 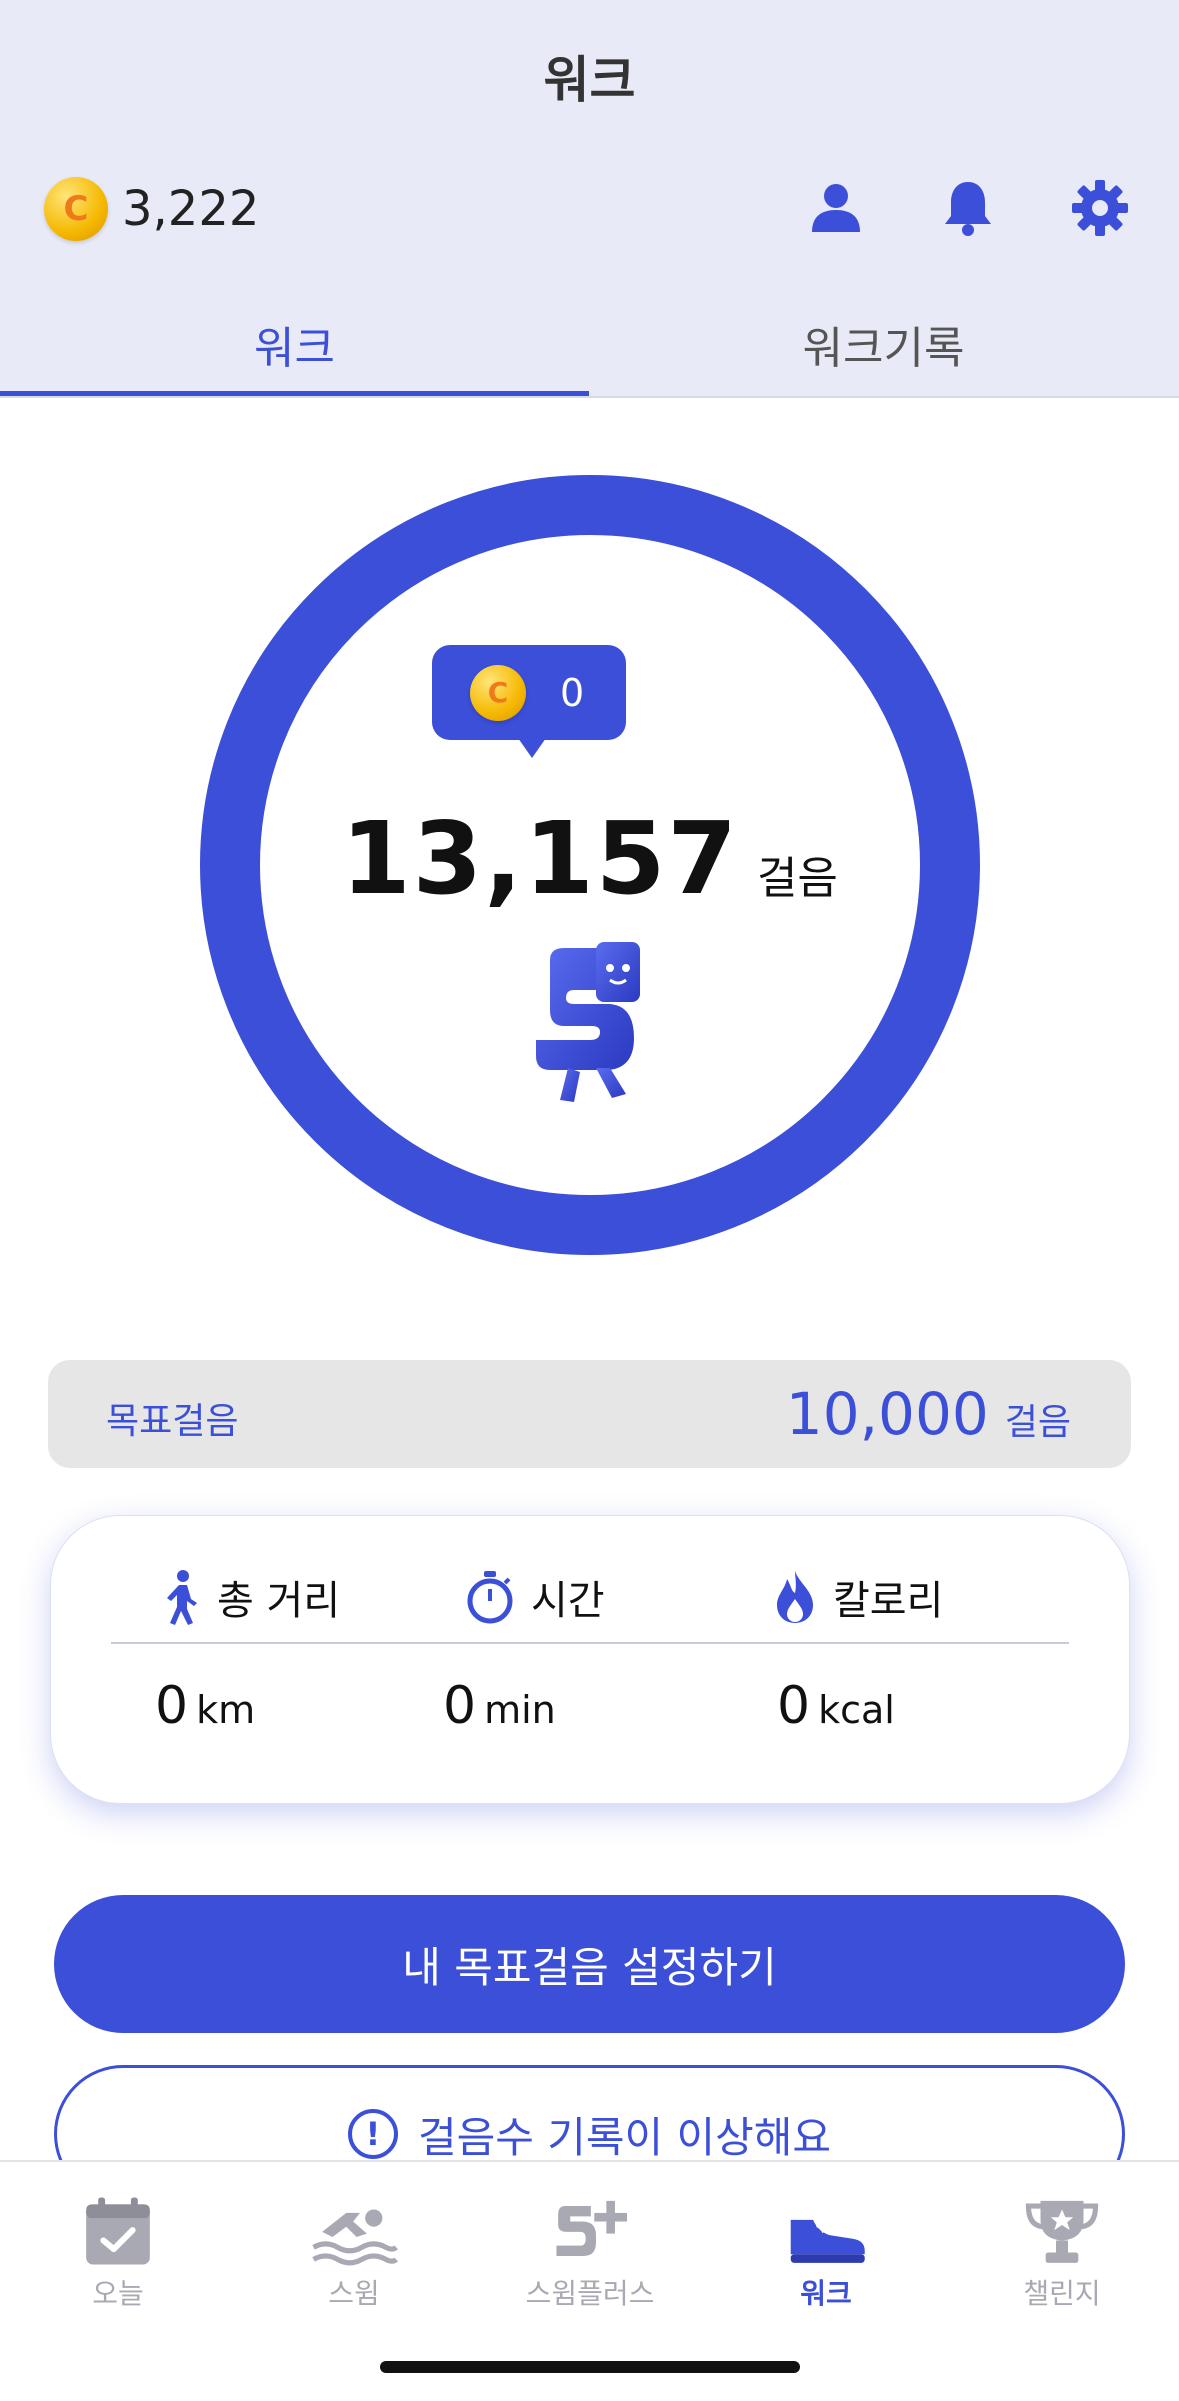 What do you see at coordinates (827, 2241) in the screenshot?
I see `shoe-icon` at bounding box center [827, 2241].